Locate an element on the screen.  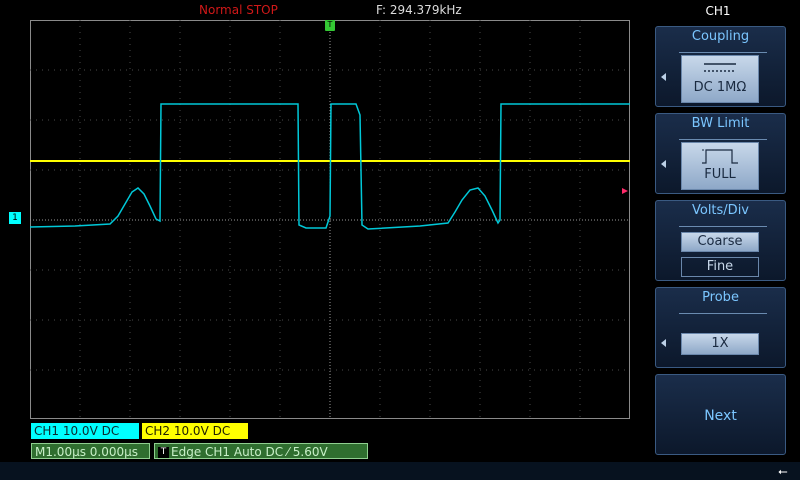
bw-limit-label: BW Limit is located at coordinates (720, 123).